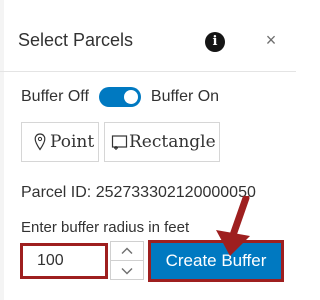  I want to click on chevron-up-icon, so click(127, 251).